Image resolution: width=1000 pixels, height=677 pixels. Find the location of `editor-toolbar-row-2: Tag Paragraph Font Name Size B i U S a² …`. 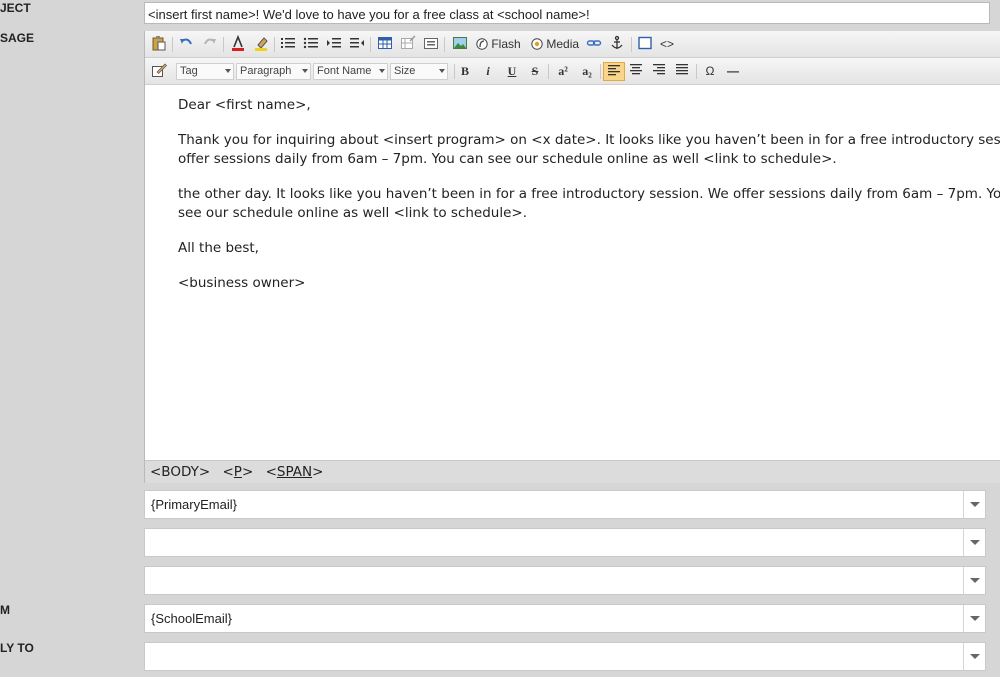

editor-toolbar-row-2: Tag Paragraph Font Name Size B i U S a² … is located at coordinates (572, 71).